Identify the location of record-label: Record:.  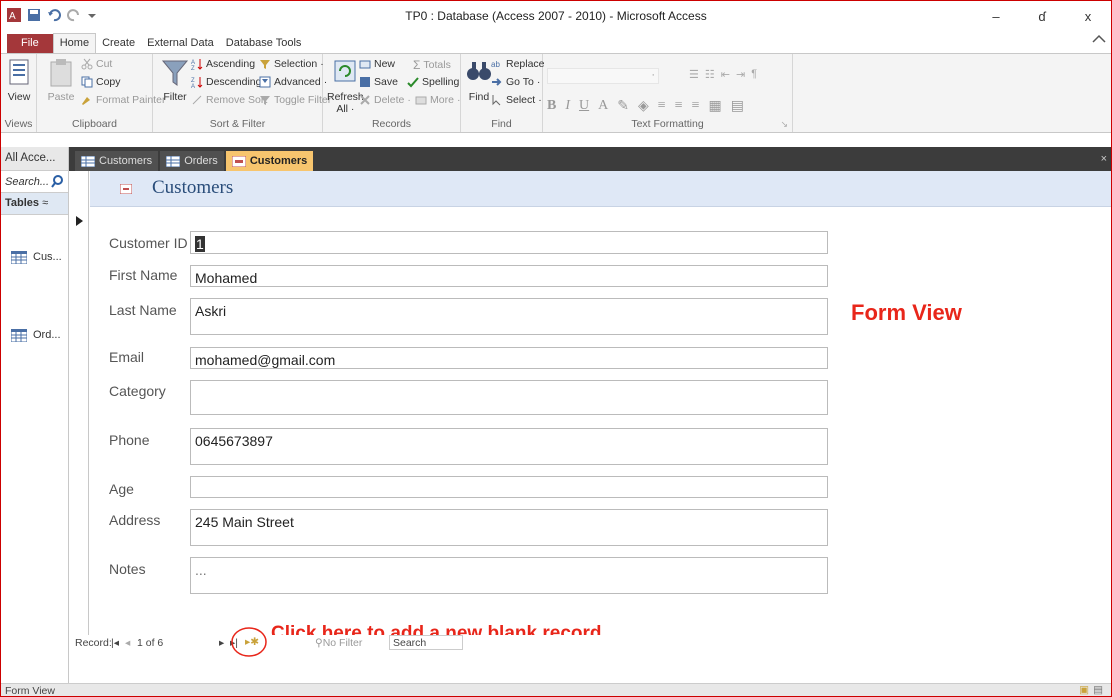
(93, 643).